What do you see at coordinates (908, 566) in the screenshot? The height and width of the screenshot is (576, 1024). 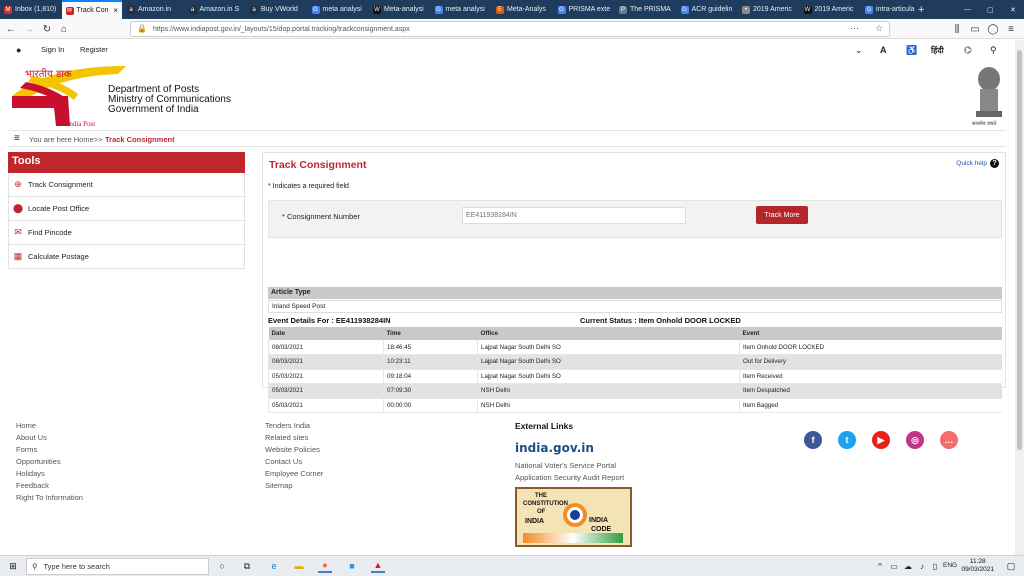 I see `tray-cloud-icon: ☁` at bounding box center [908, 566].